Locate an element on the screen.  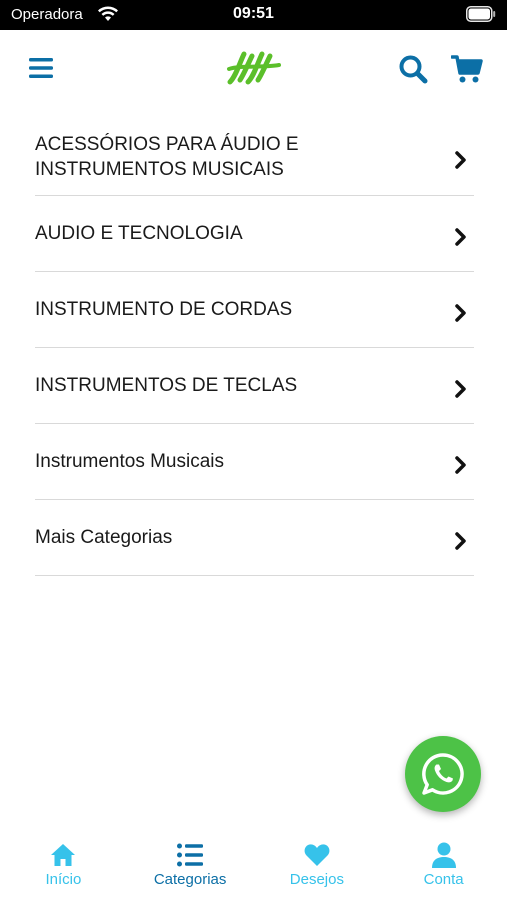
bottom-tab-bar: Início Categorias Desejos Conta is located at coordinates (253, 865).